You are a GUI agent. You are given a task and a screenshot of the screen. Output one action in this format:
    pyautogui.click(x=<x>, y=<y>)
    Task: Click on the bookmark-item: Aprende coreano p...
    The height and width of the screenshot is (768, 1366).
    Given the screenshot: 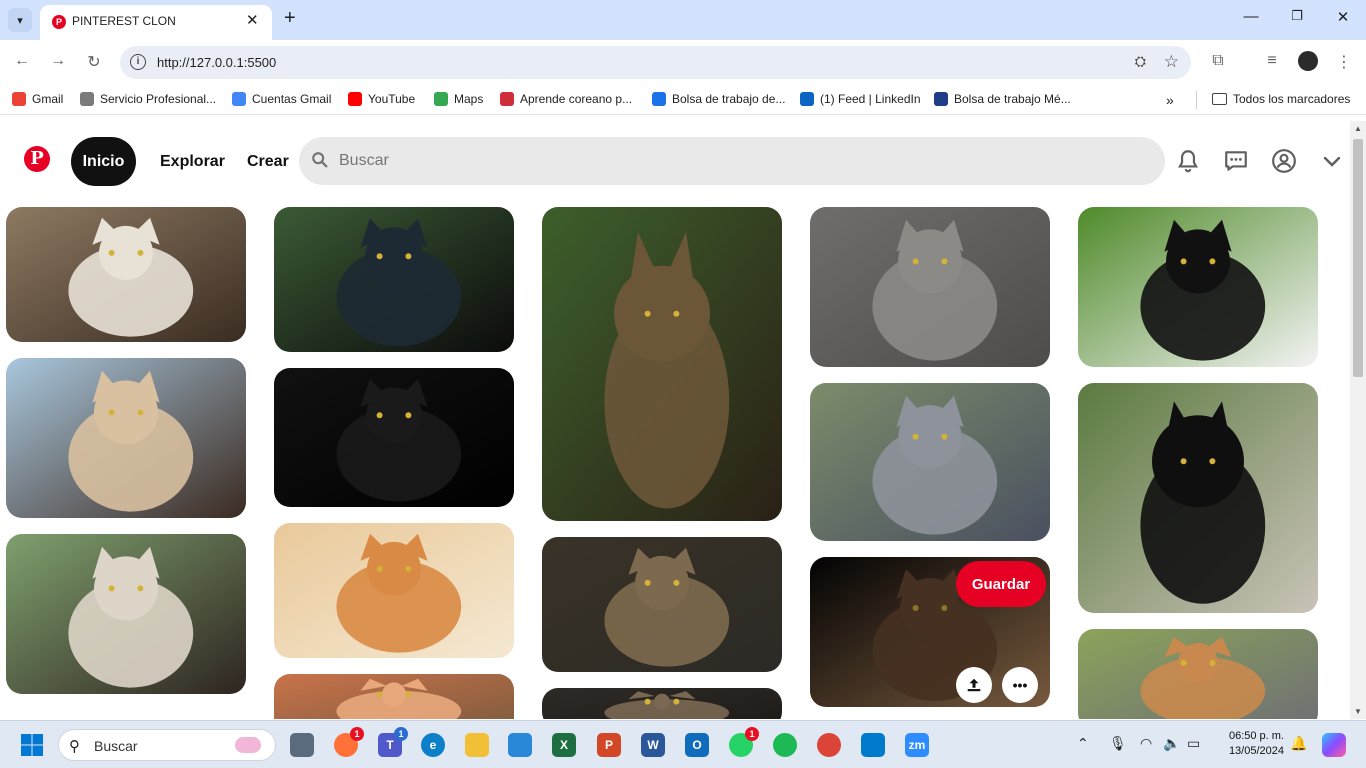 What is the action you would take?
    pyautogui.click(x=566, y=99)
    